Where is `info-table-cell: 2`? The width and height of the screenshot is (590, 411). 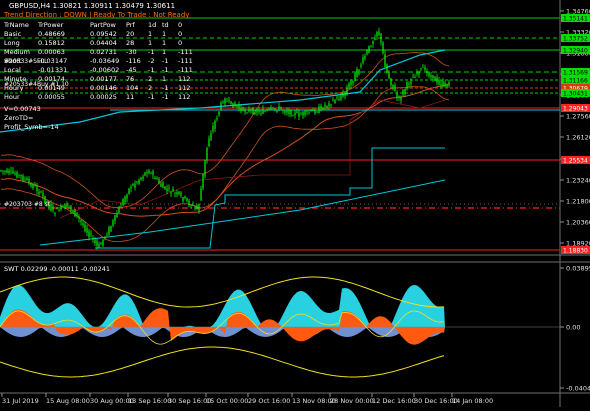 info-table-cell: 2 is located at coordinates (150, 88).